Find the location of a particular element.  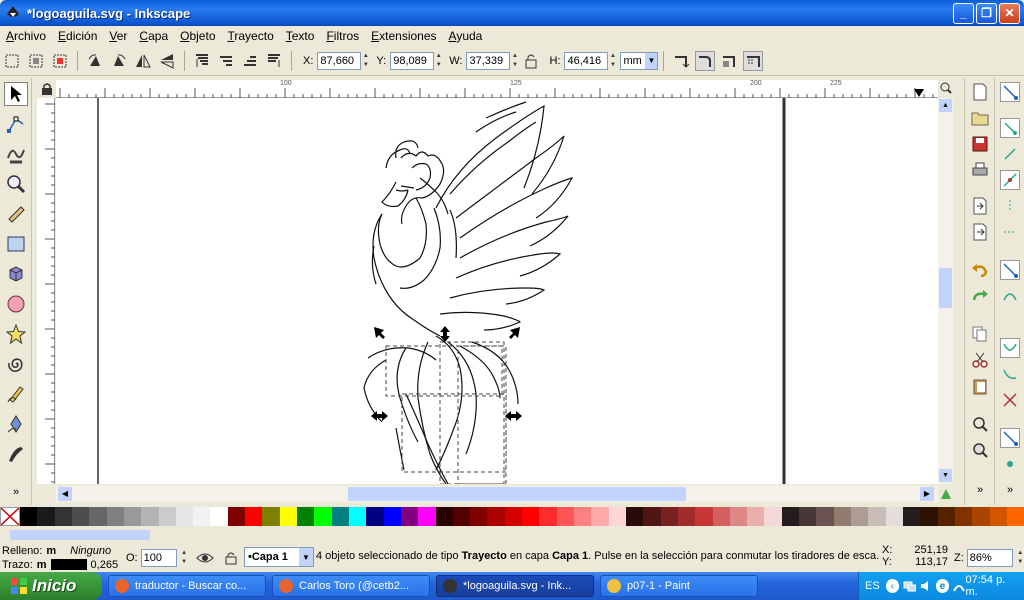

flip-vertical-icon is located at coordinates (167, 61).